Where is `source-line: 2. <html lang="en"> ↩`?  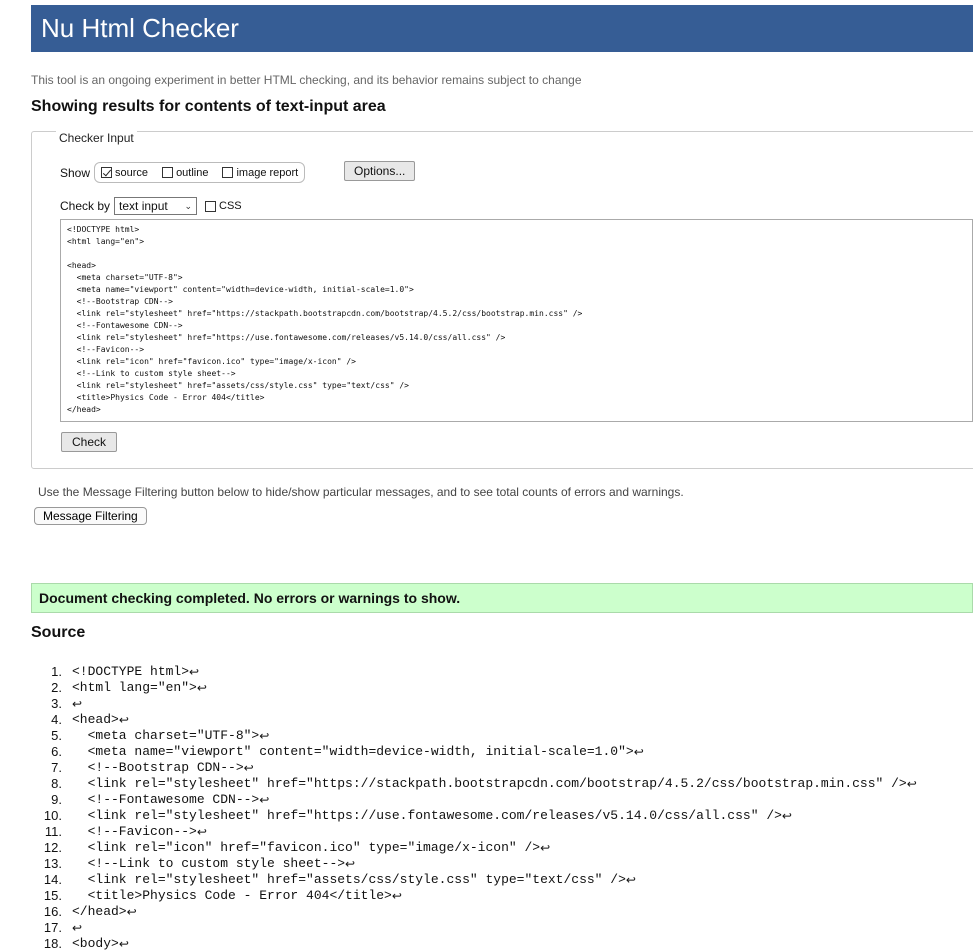 source-line: 2. <html lang="en"> ↩ is located at coordinates (476, 688).